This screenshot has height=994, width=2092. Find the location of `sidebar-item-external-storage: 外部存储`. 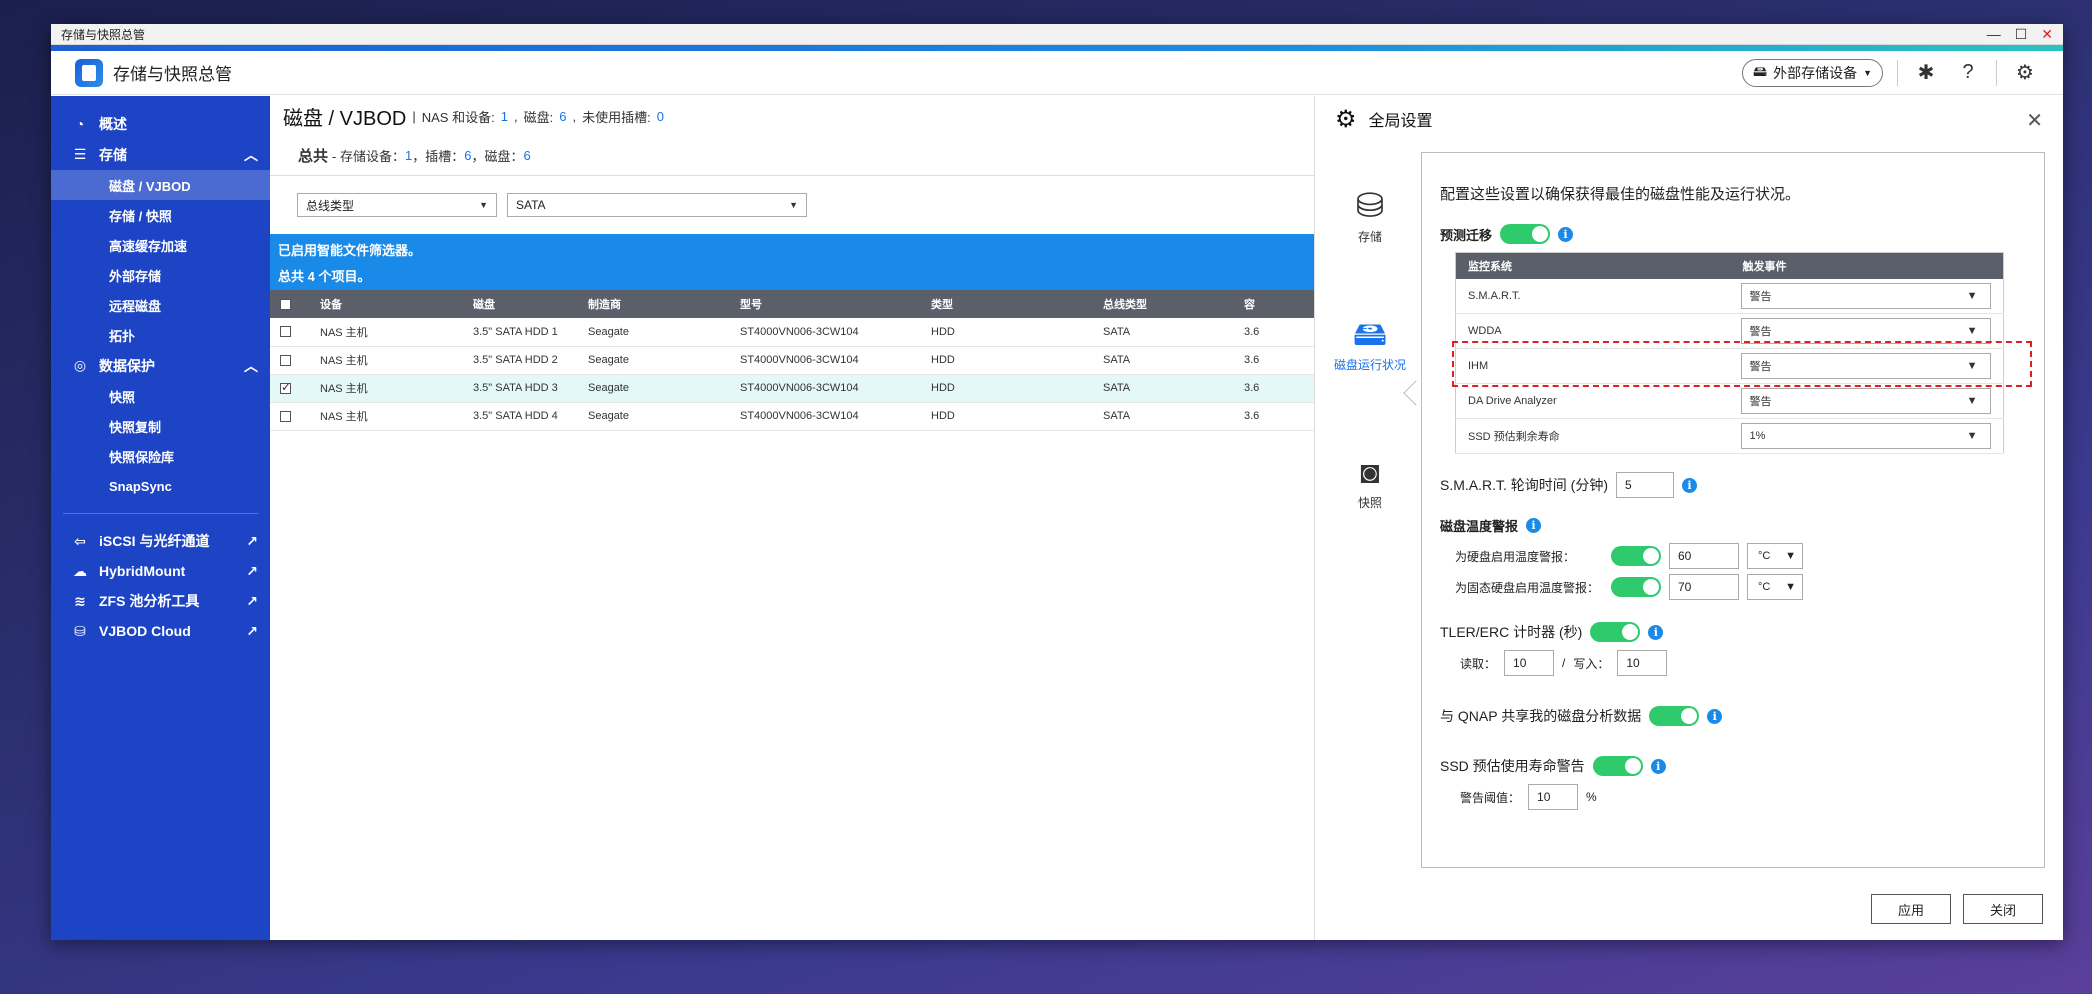

sidebar-item-external-storage: 外部存储 is located at coordinates (160, 275).